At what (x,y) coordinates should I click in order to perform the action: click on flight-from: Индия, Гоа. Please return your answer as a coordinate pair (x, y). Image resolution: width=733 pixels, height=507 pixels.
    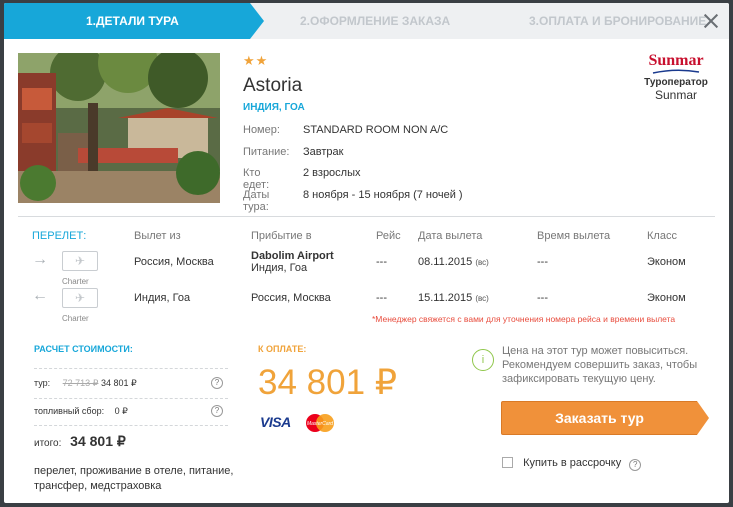
    Looking at the image, I should click on (162, 298).